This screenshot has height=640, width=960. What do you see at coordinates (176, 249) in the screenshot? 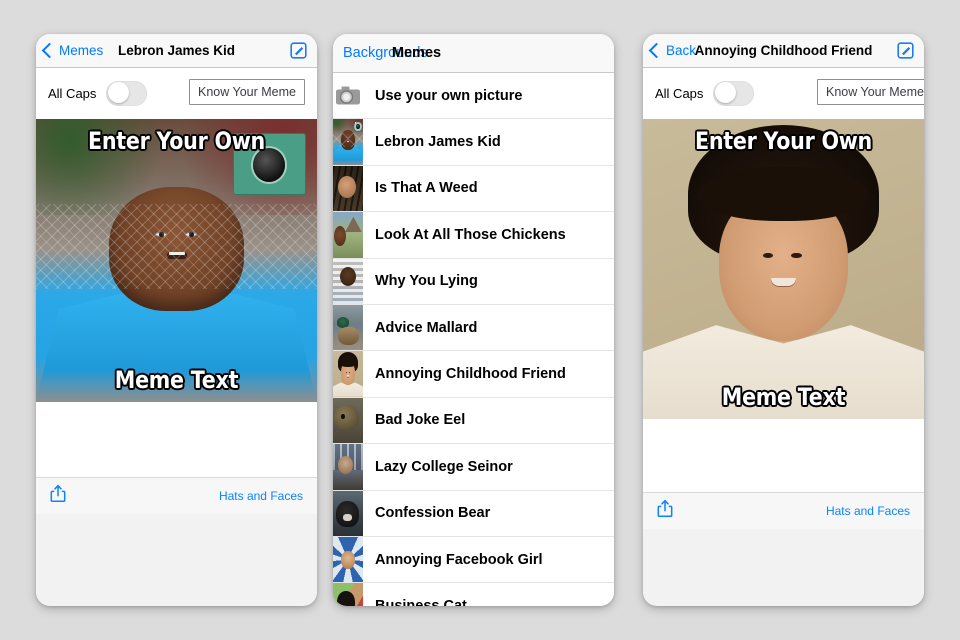
I see `photo-detail-head` at bounding box center [176, 249].